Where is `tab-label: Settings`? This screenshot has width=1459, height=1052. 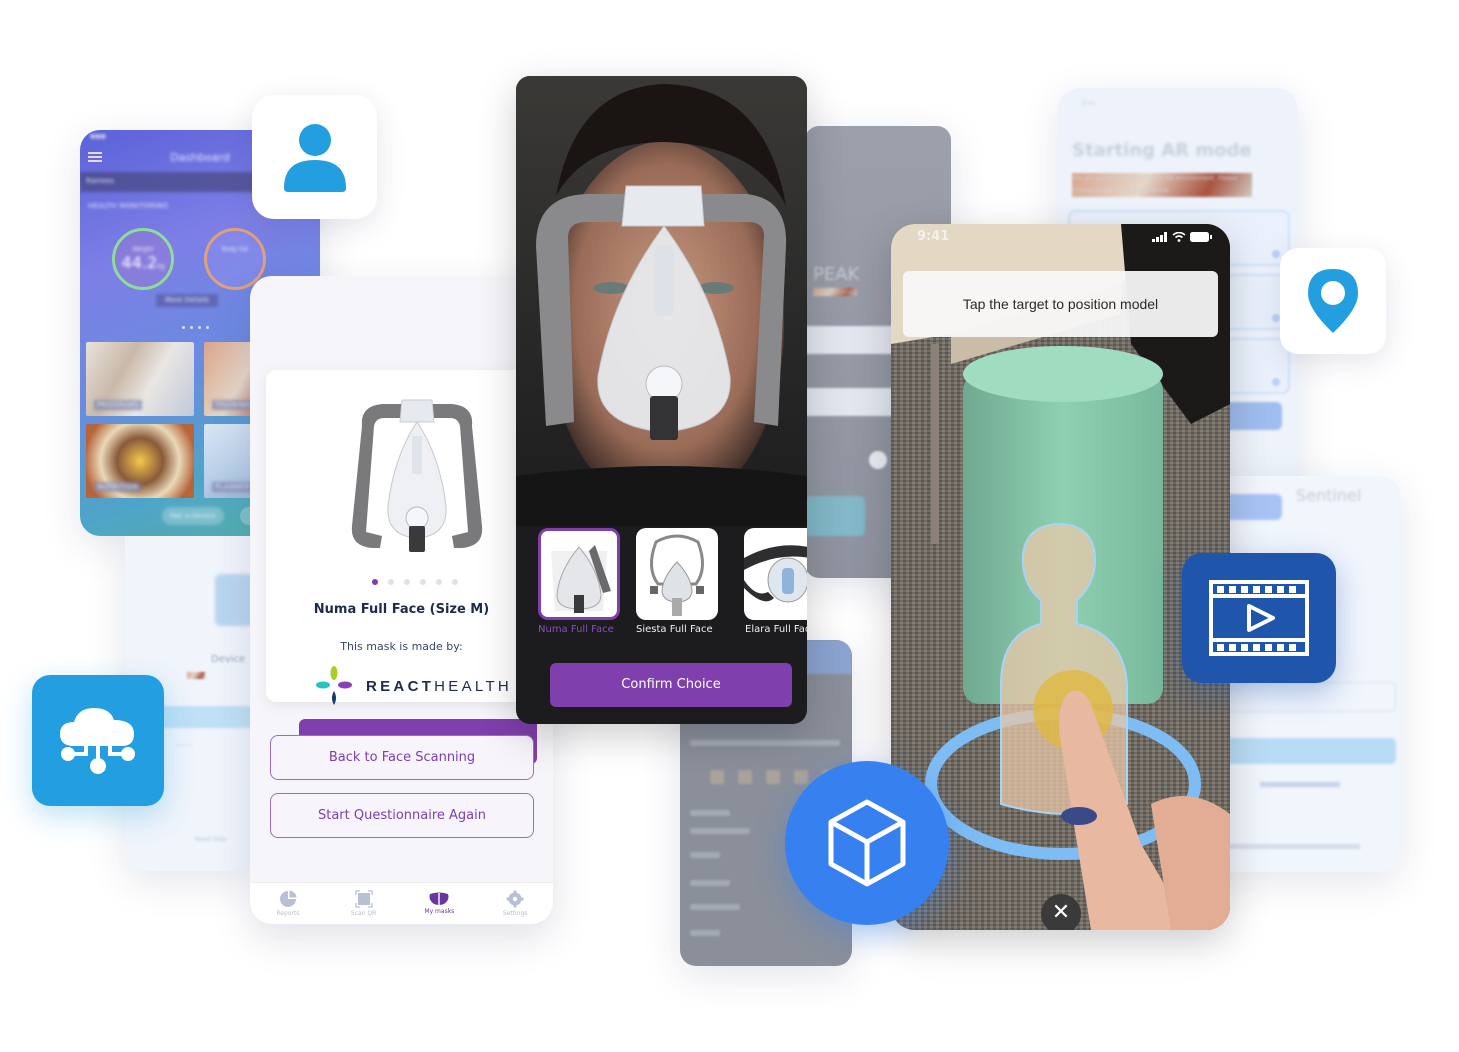
tab-label: Settings is located at coordinates (515, 913).